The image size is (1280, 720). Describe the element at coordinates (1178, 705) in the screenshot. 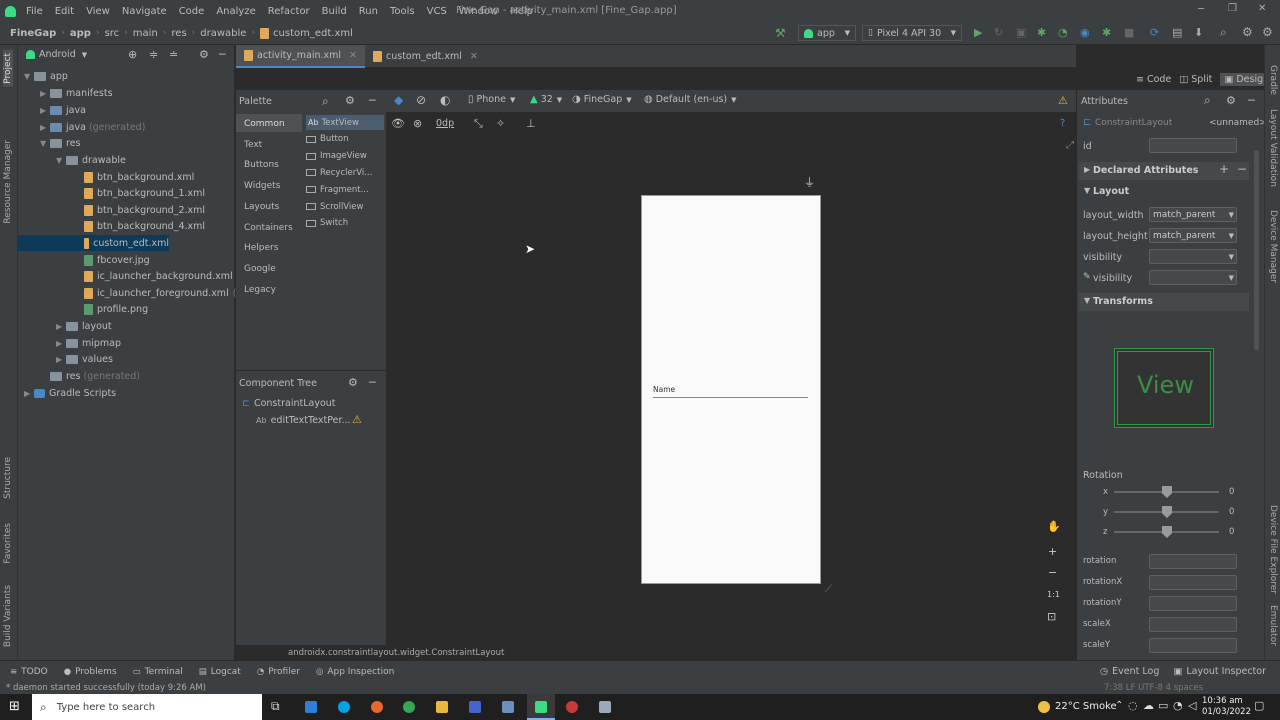

I see `wifi-icon: ◔` at that location.